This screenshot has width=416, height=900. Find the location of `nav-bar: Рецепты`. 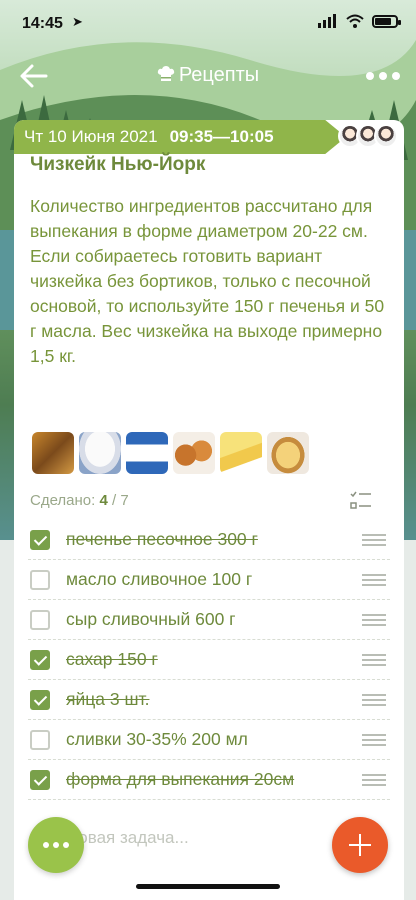

nav-bar: Рецепты is located at coordinates (208, 77).